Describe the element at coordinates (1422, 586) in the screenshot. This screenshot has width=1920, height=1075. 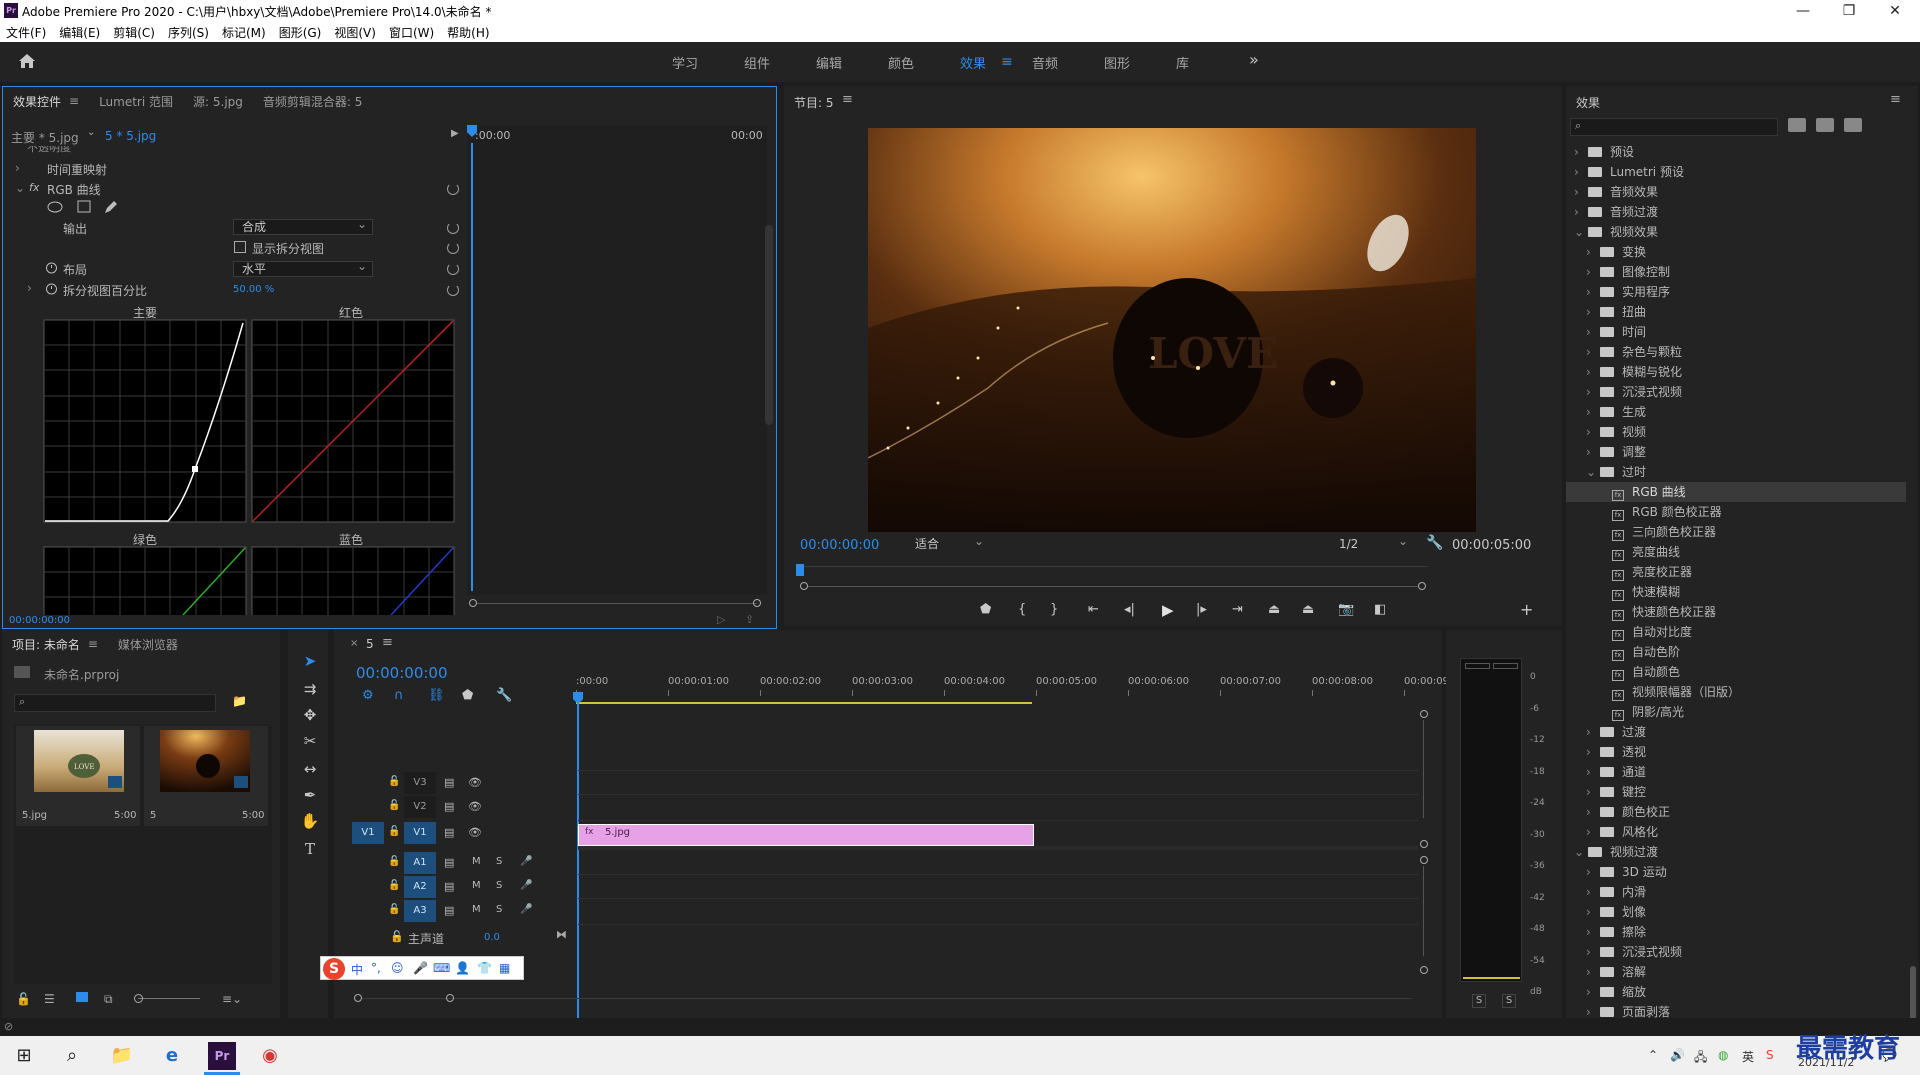
I see `program-zoom-right` at that location.